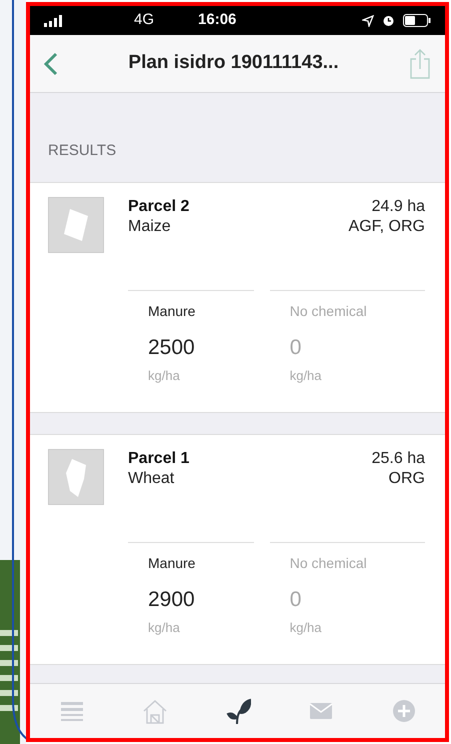 This screenshot has width=451, height=744. What do you see at coordinates (82, 150) in the screenshot?
I see `section-header: RESULTS` at bounding box center [82, 150].